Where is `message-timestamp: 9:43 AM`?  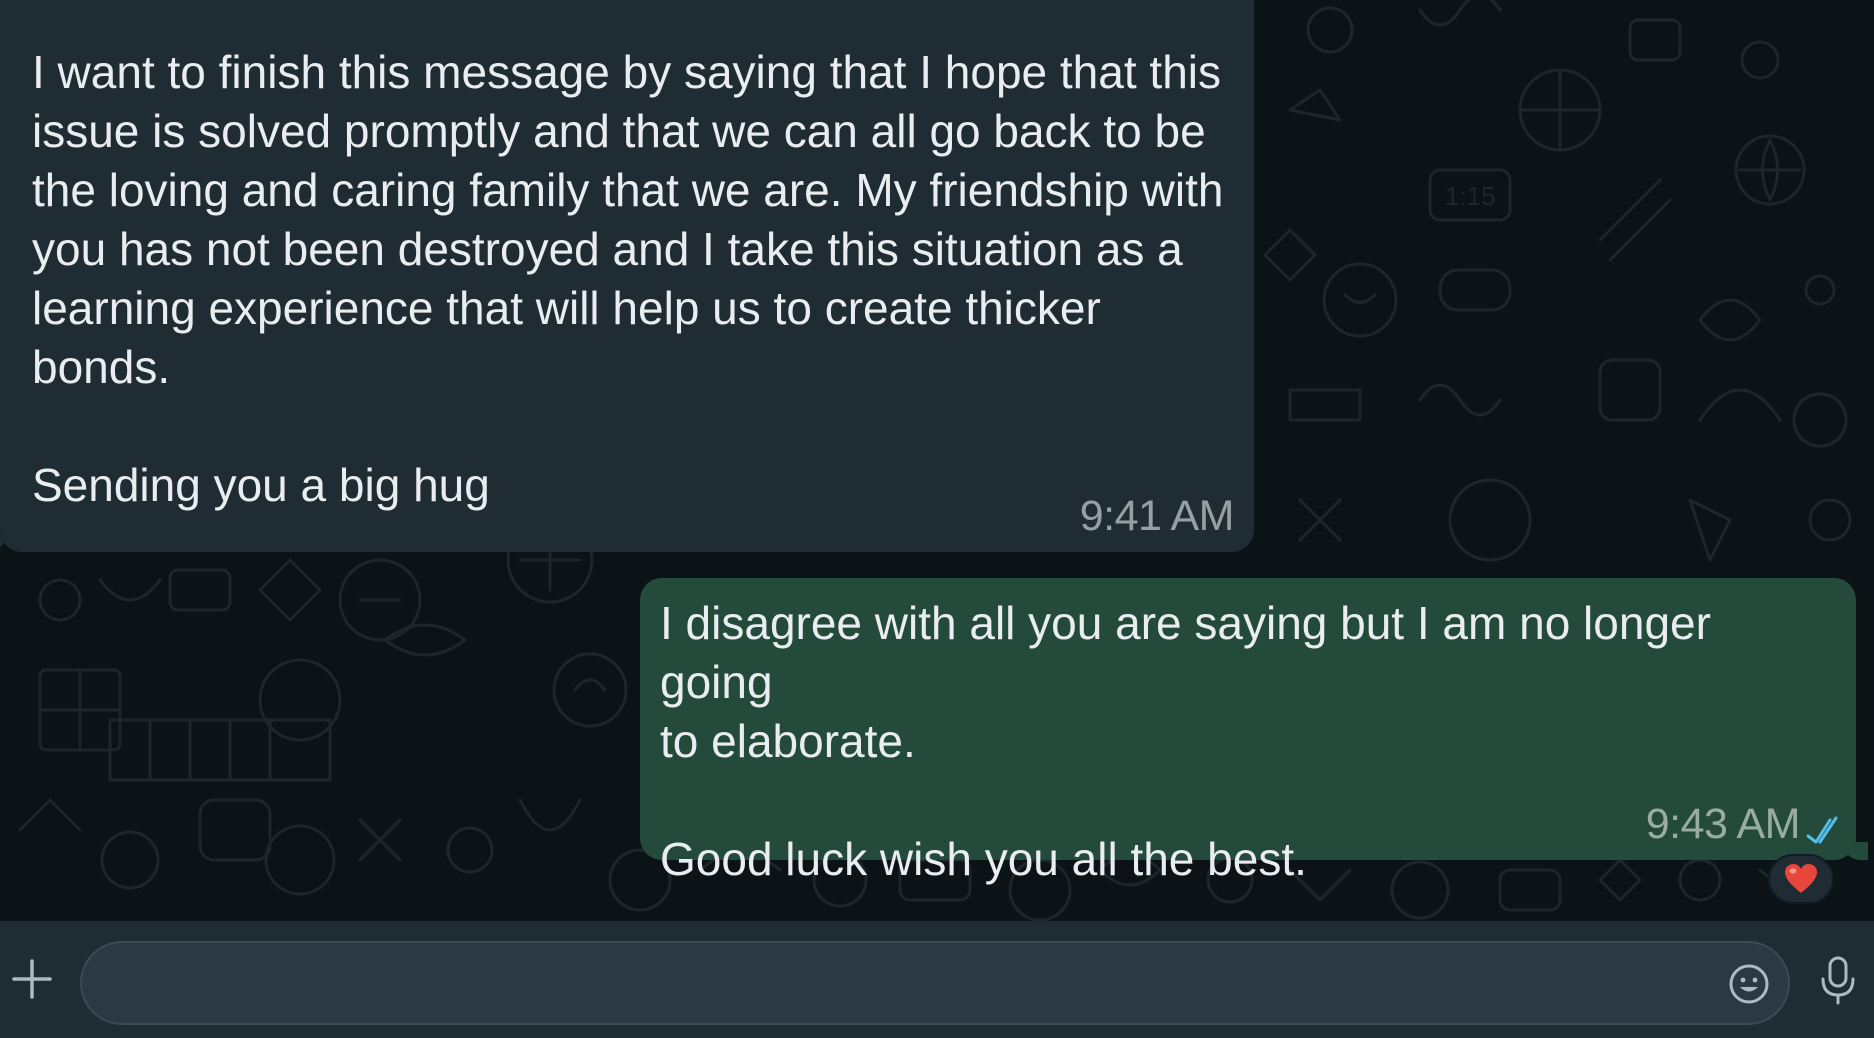
message-timestamp: 9:43 AM is located at coordinates (1723, 824).